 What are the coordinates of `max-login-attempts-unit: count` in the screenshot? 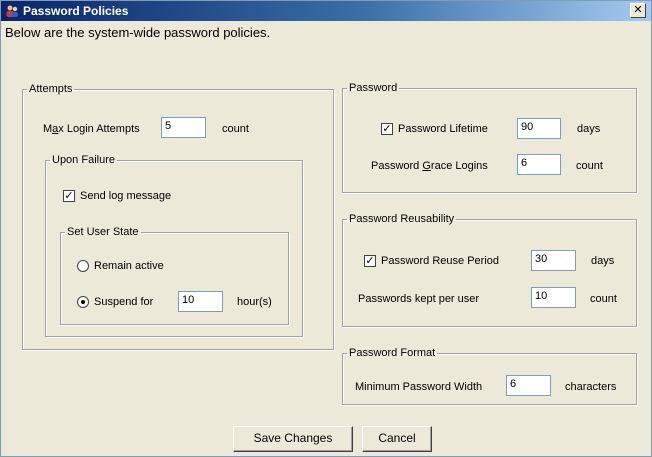 It's located at (235, 129).